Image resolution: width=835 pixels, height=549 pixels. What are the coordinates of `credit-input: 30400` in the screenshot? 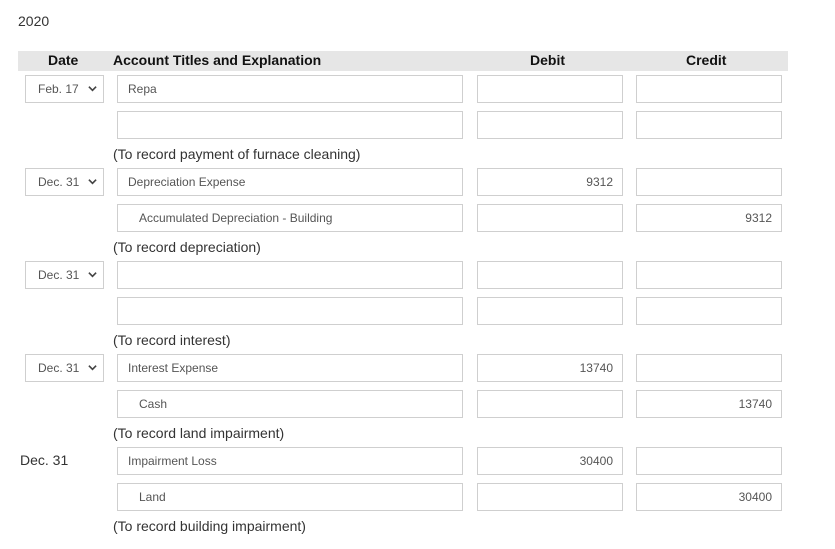 It's located at (709, 497).